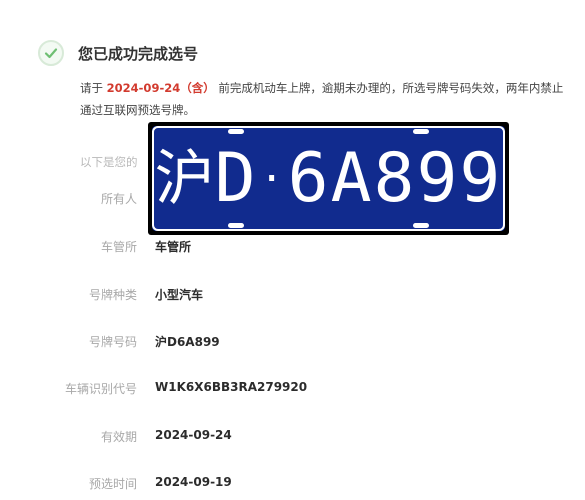  What do you see at coordinates (184, 178) in the screenshot?
I see `plate-province: 沪` at bounding box center [184, 178].